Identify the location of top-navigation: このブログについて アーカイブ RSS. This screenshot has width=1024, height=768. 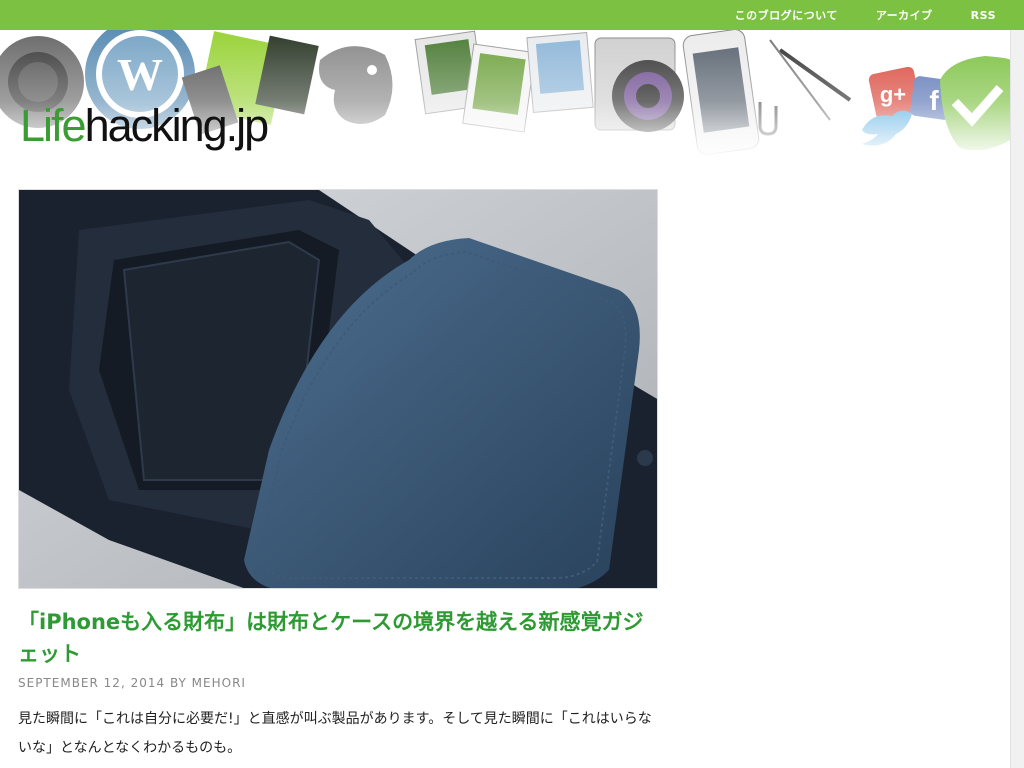
(846, 15).